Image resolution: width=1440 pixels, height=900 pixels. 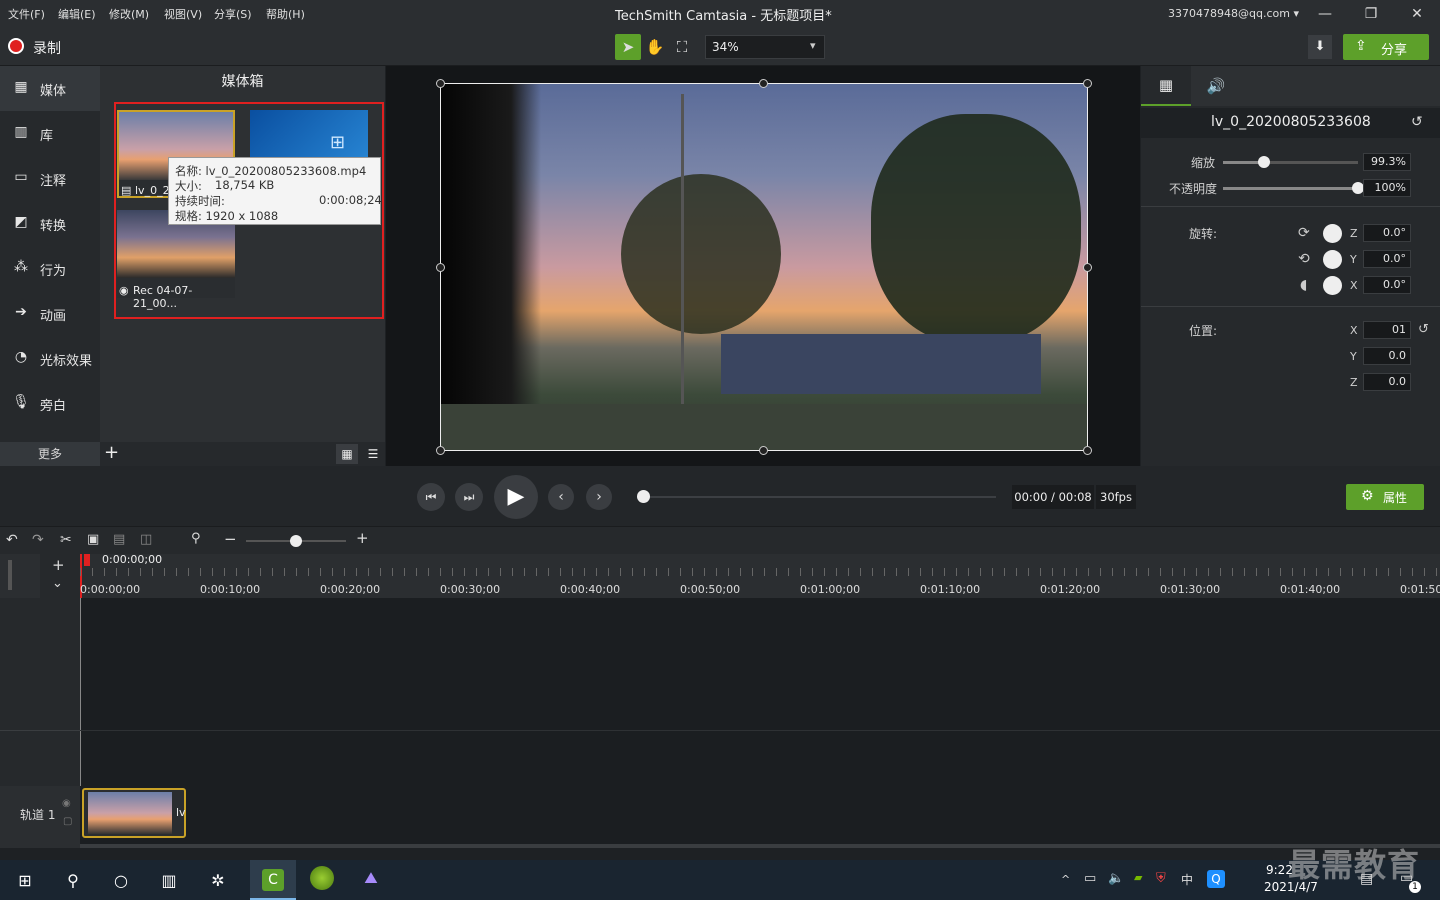 What do you see at coordinates (373, 454) in the screenshot?
I see `list-view-icon: ☰` at bounding box center [373, 454].